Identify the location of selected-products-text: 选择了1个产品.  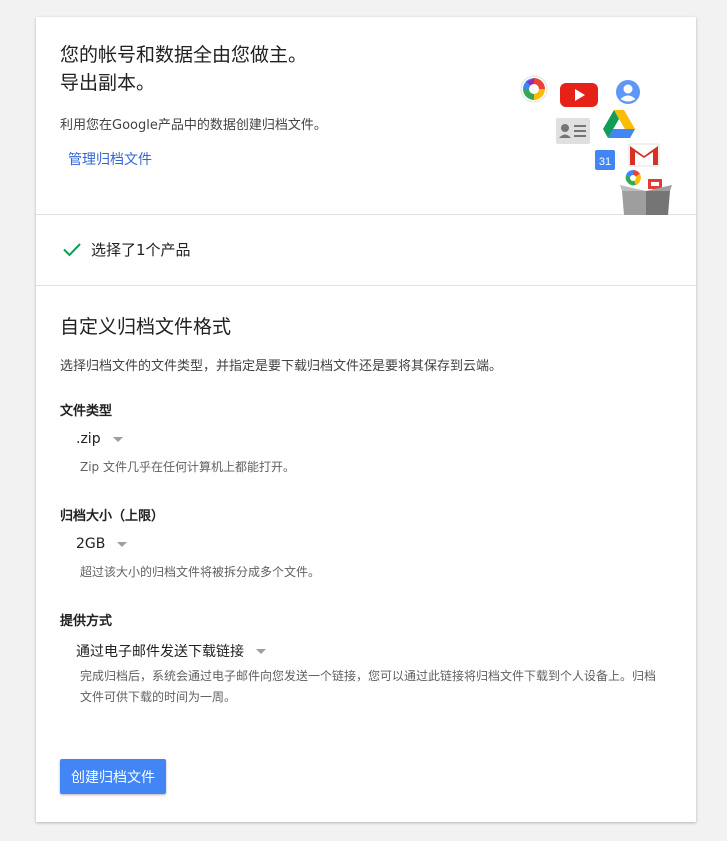
(141, 250).